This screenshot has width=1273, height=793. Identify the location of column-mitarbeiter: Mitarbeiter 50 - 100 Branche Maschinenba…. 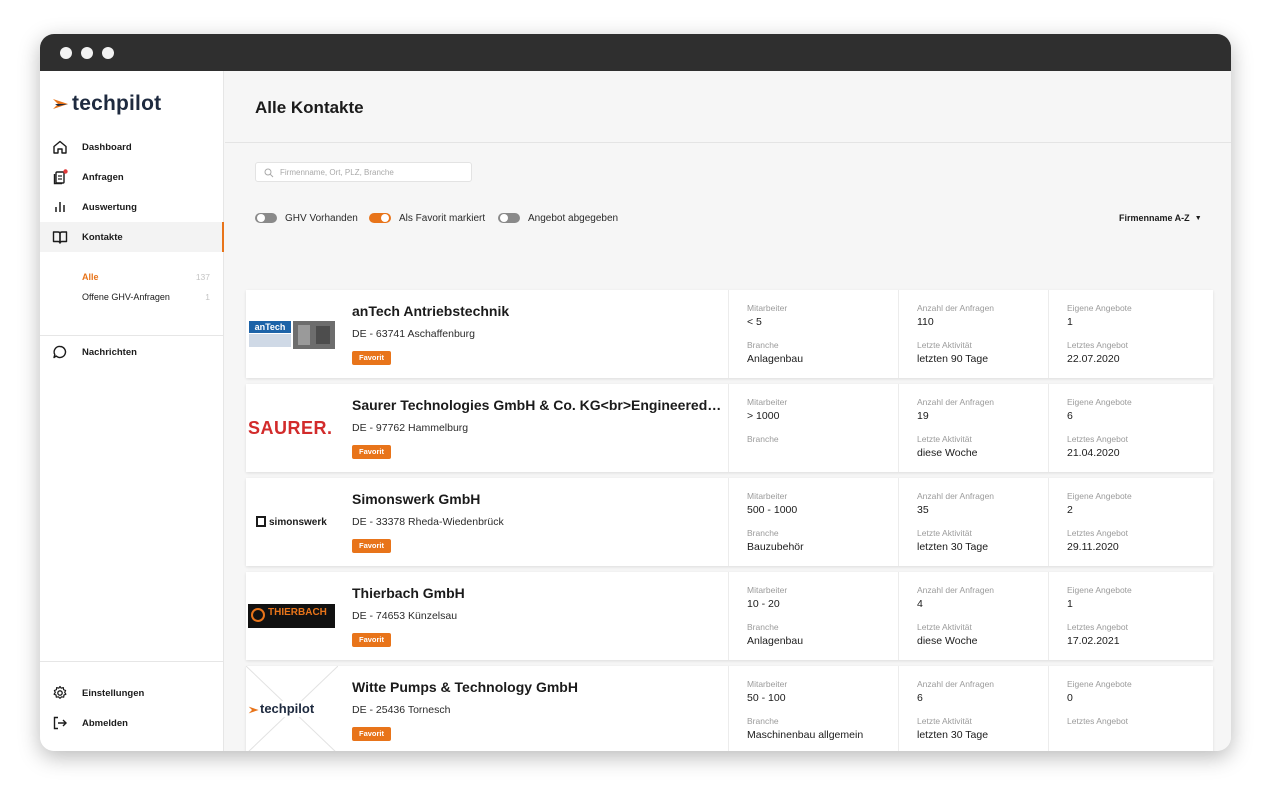
(813, 708).